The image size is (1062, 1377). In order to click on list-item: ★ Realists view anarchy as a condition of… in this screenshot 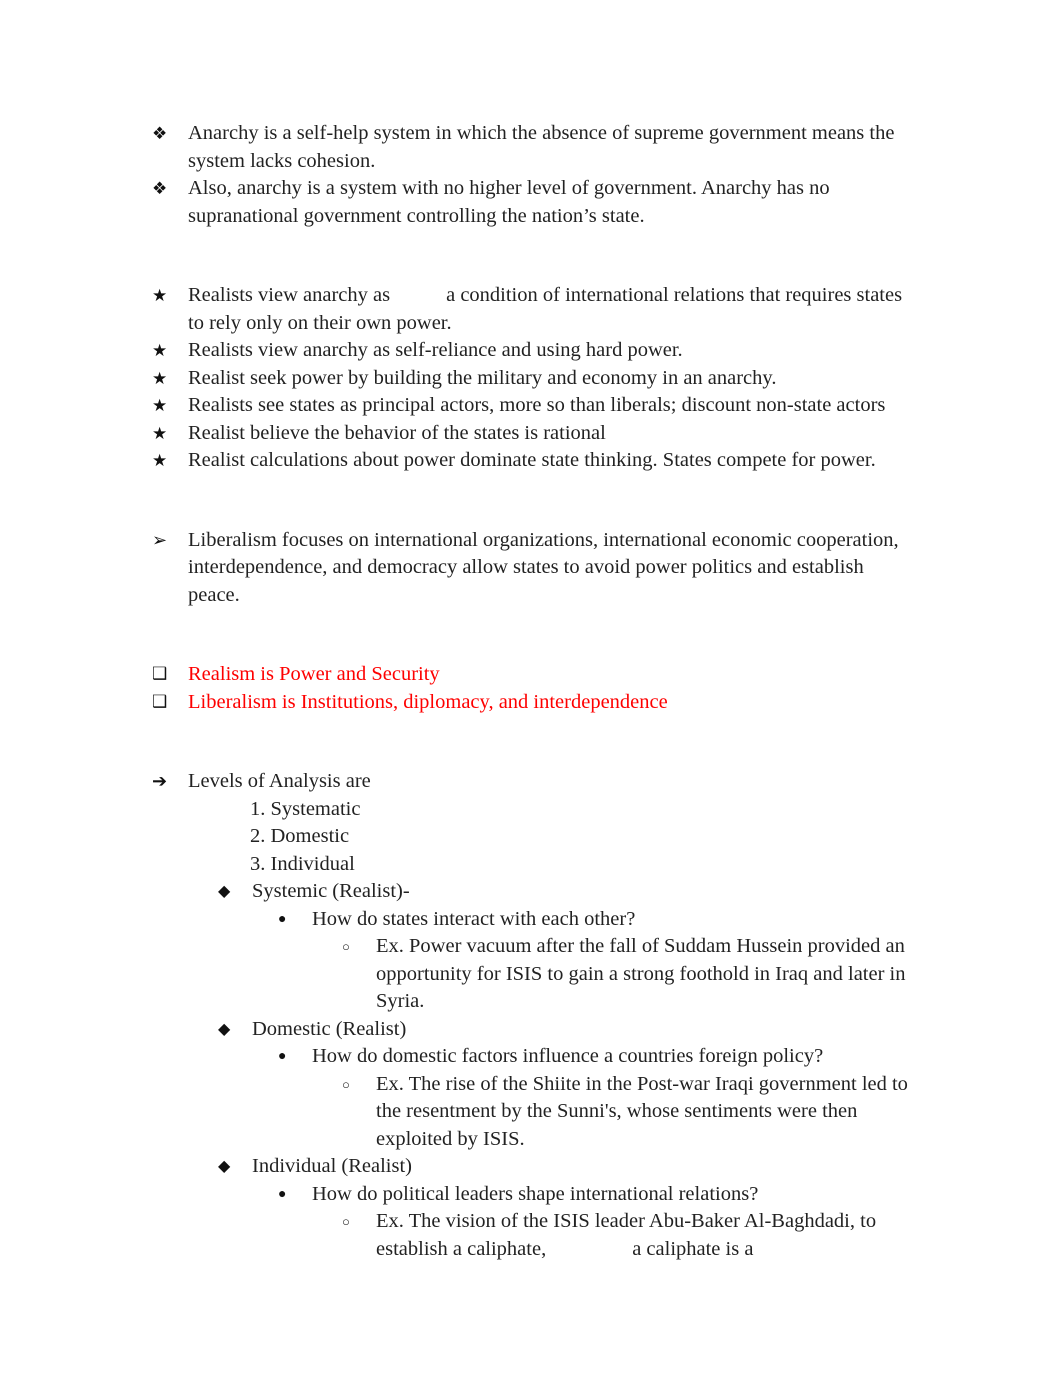, I will do `click(532, 309)`.